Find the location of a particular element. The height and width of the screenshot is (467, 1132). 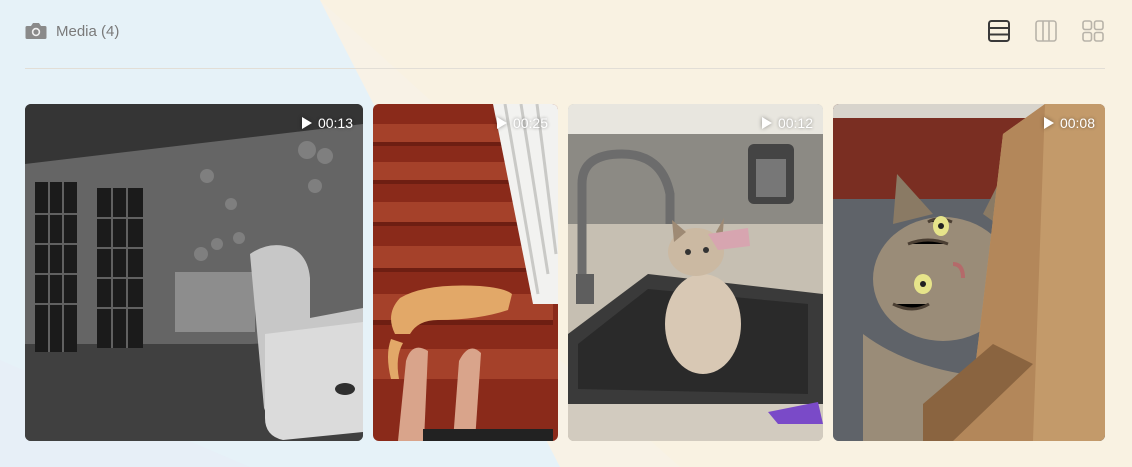

media-title: Media (4) is located at coordinates (88, 31).